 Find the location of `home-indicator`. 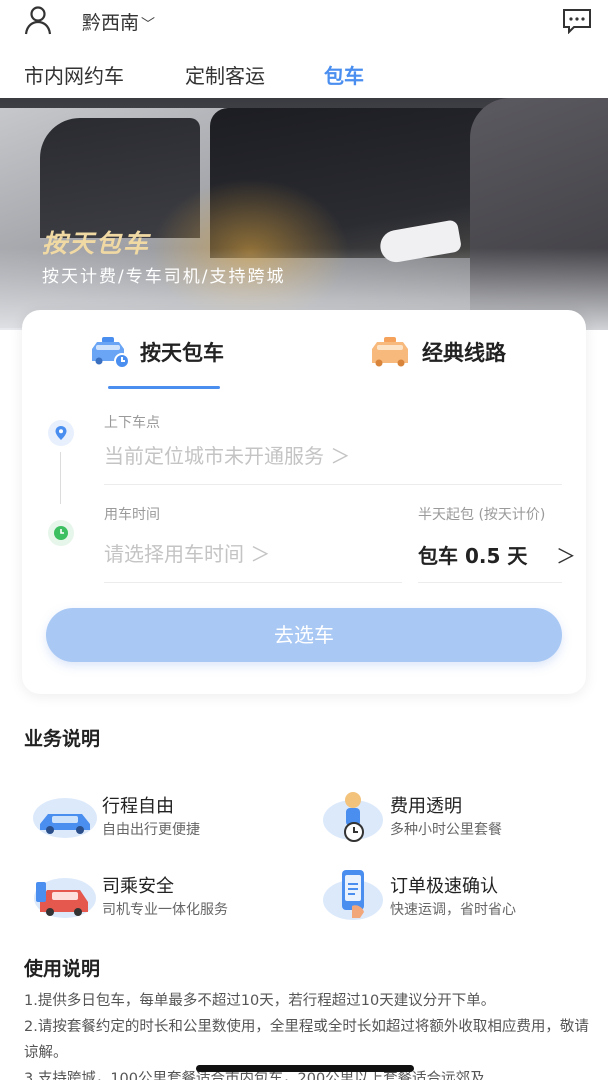

home-indicator is located at coordinates (305, 1068).